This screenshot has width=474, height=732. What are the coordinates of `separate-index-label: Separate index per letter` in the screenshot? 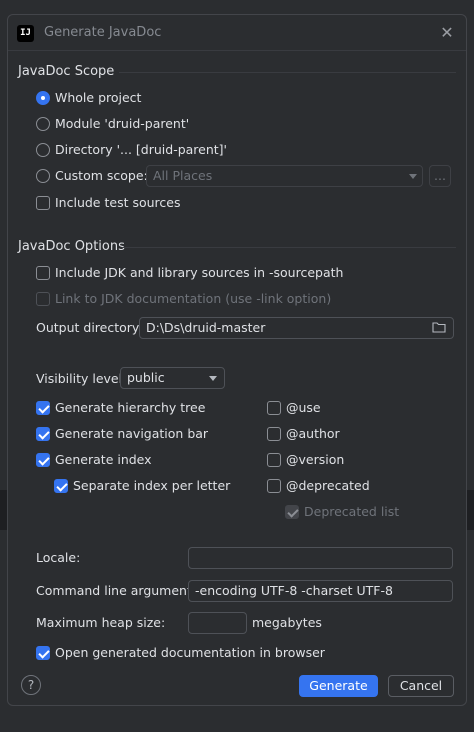 It's located at (151, 485).